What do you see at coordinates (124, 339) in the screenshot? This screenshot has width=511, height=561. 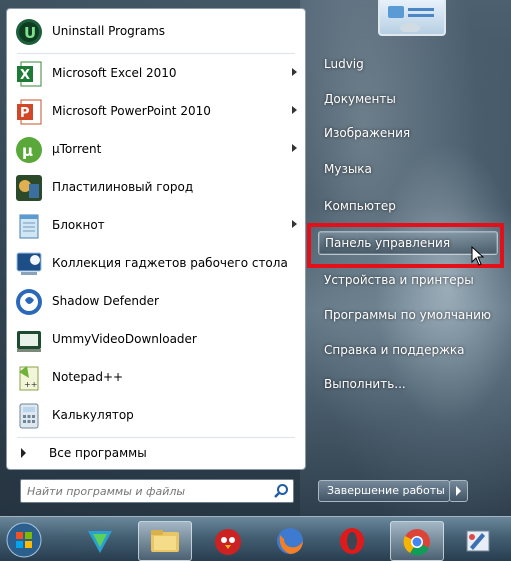 I see `program-label: UmmyVideoDownloader` at bounding box center [124, 339].